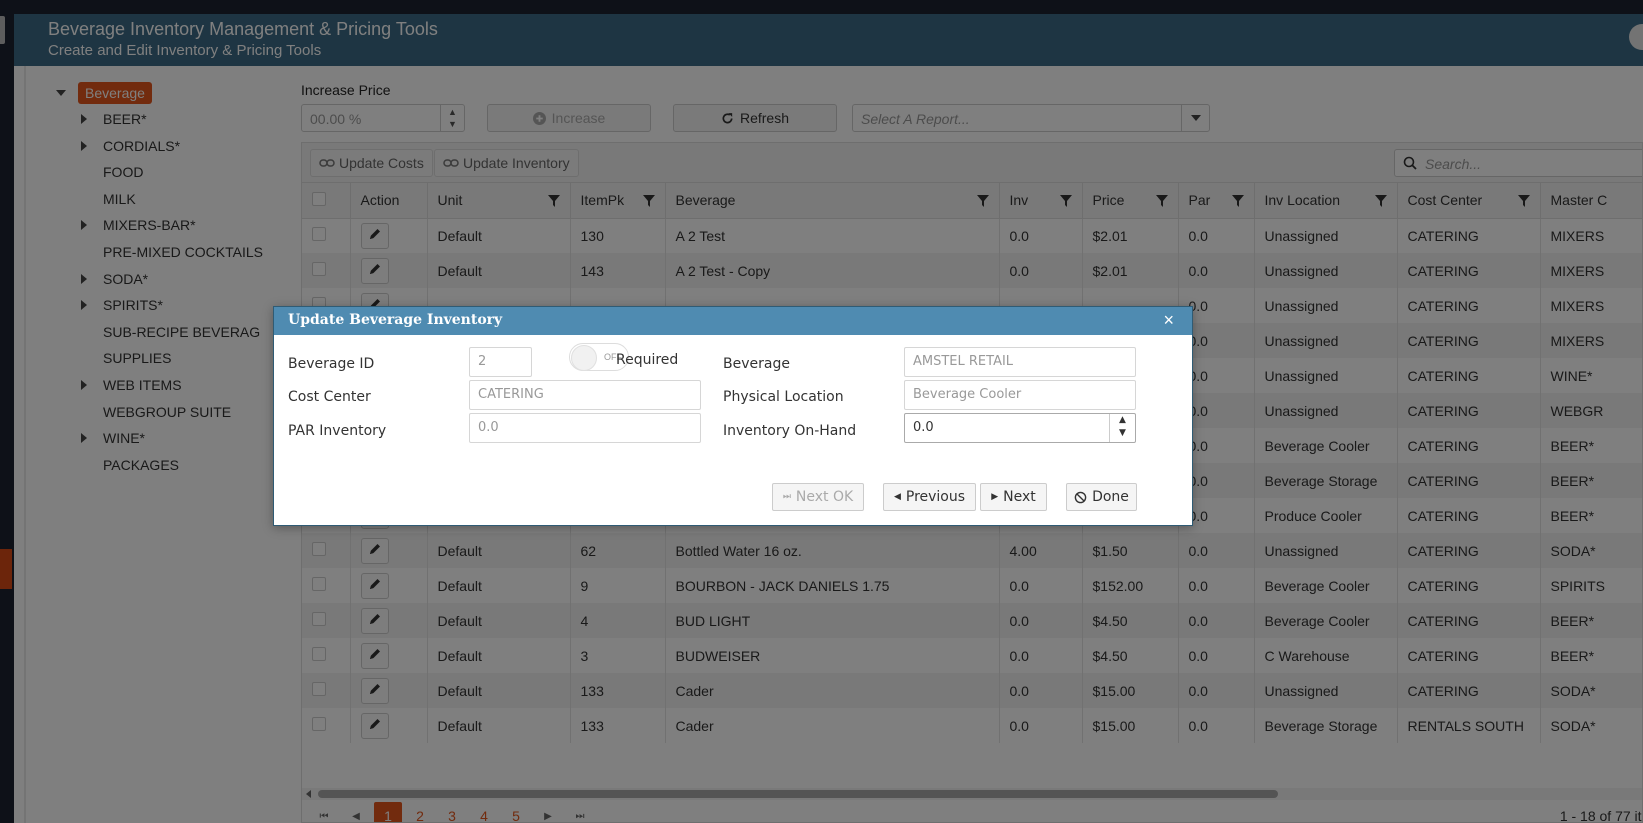  I want to click on inventory-onhand-label: Inventory On-Hand, so click(790, 431).